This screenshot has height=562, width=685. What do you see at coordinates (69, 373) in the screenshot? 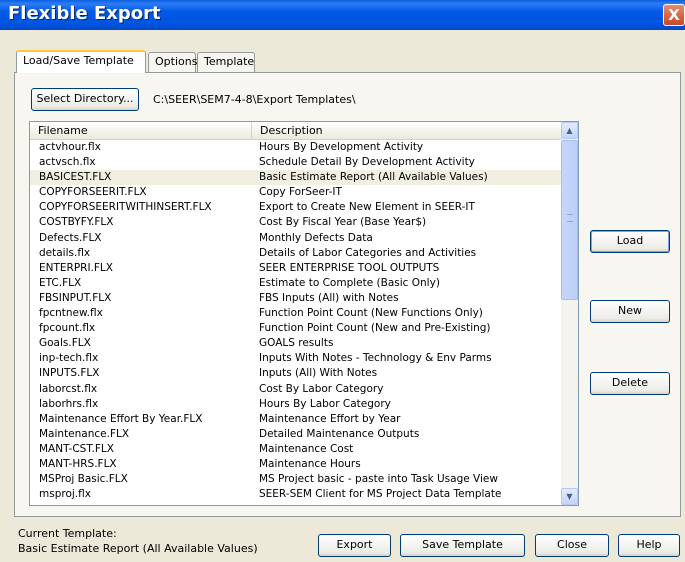
I see `filename-cell: INPUTS.FLX` at bounding box center [69, 373].